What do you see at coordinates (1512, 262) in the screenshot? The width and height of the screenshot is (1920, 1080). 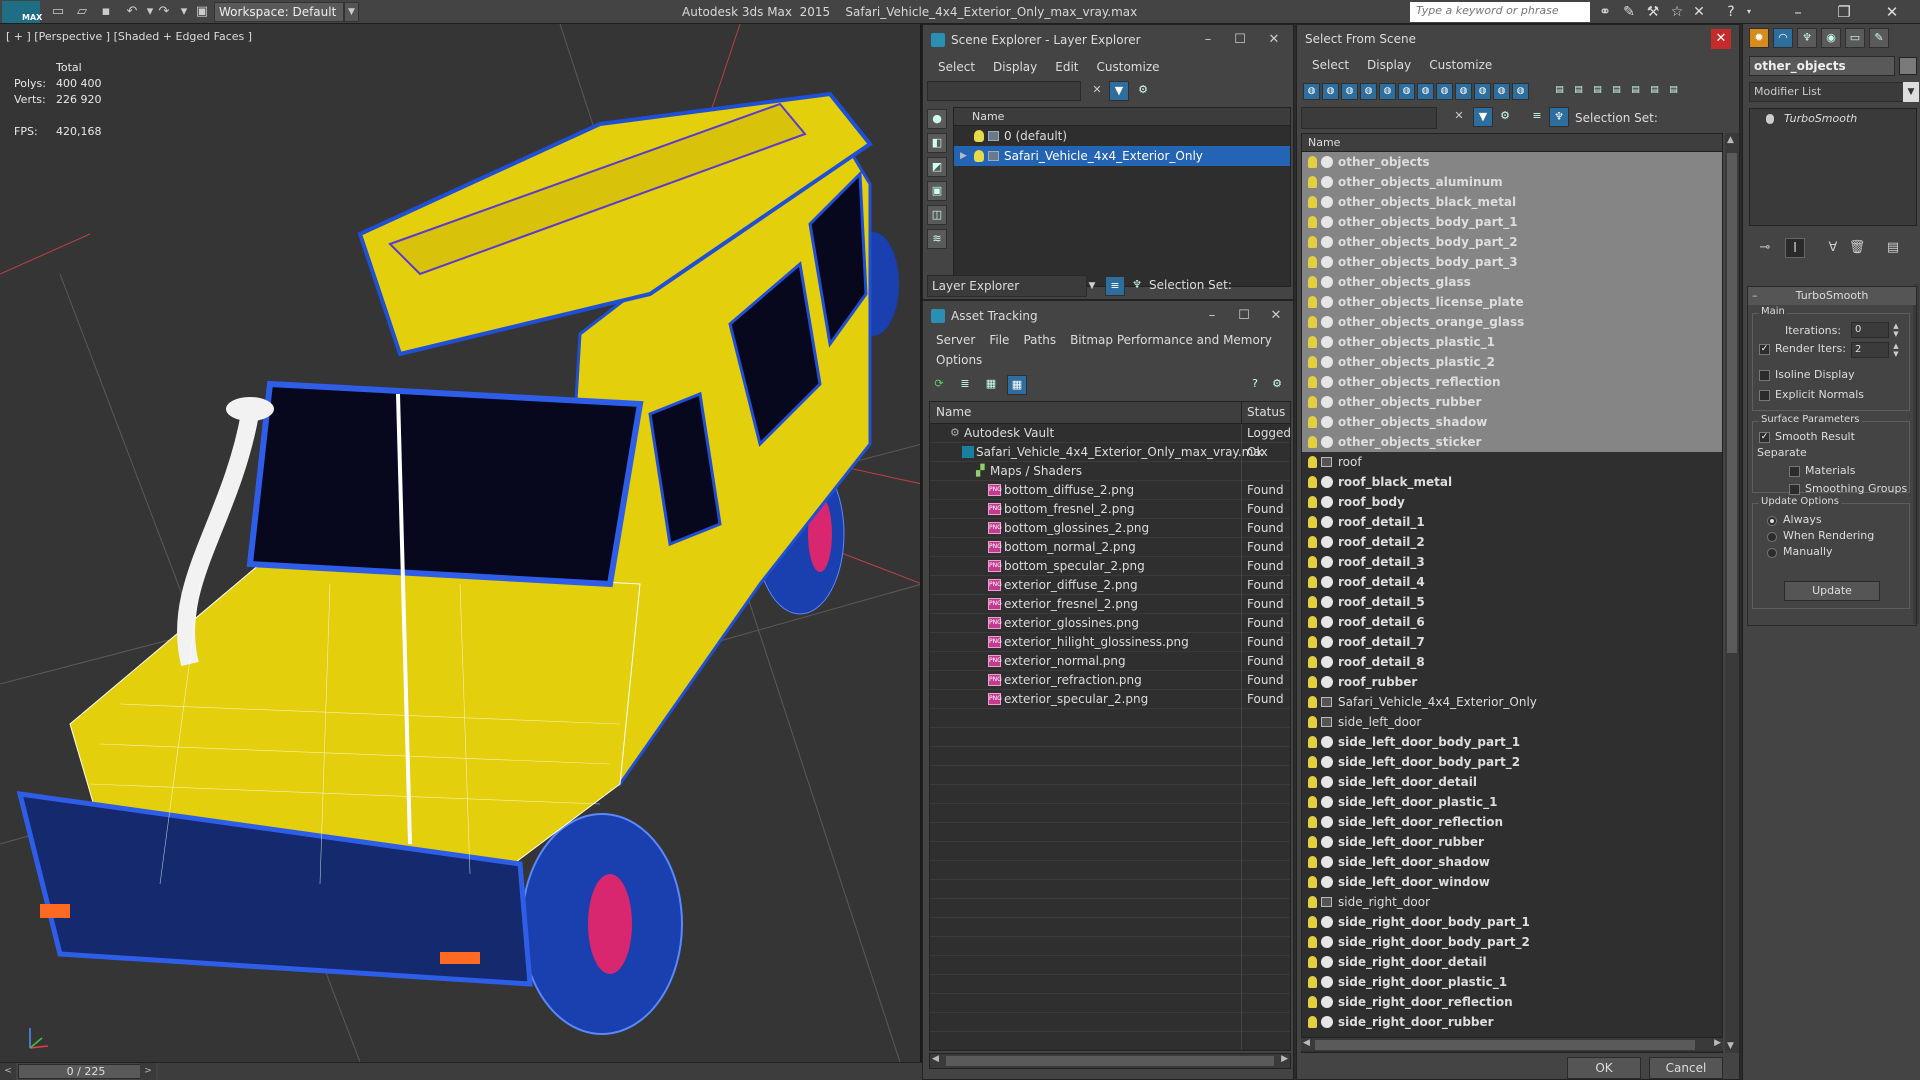 I see `object-row: other_objects_body_part_3` at bounding box center [1512, 262].